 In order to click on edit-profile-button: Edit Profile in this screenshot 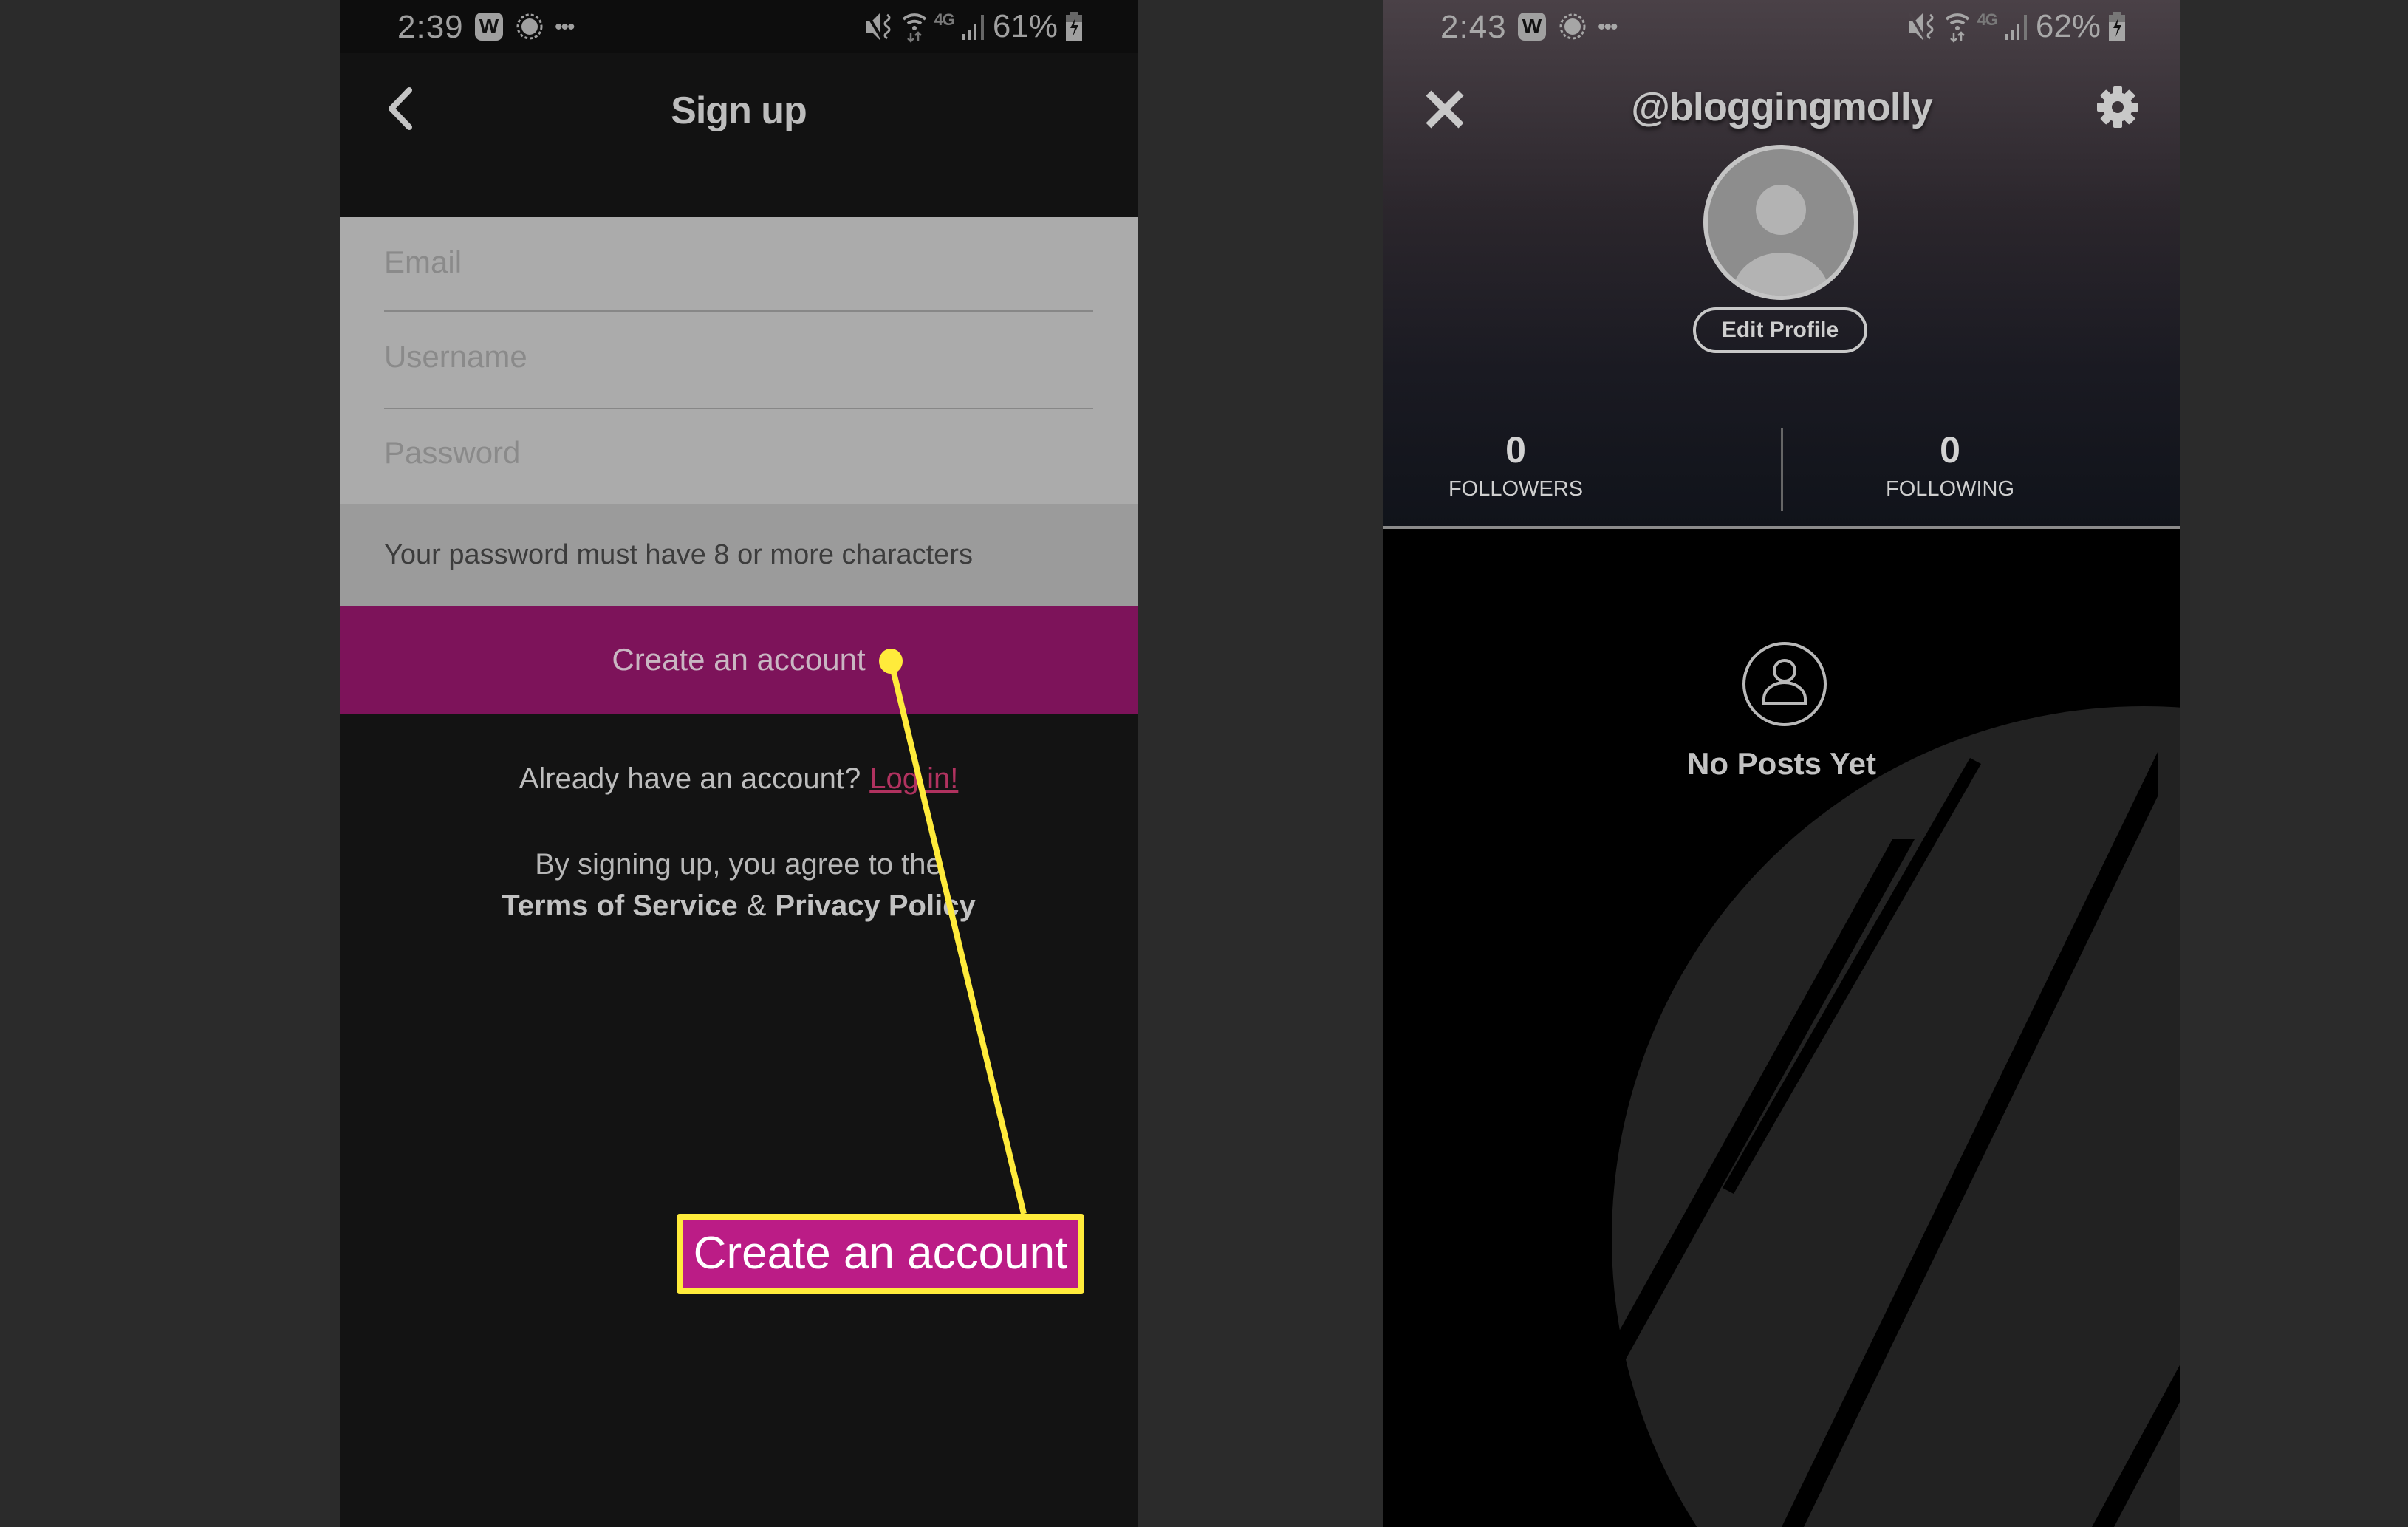, I will do `click(1780, 330)`.